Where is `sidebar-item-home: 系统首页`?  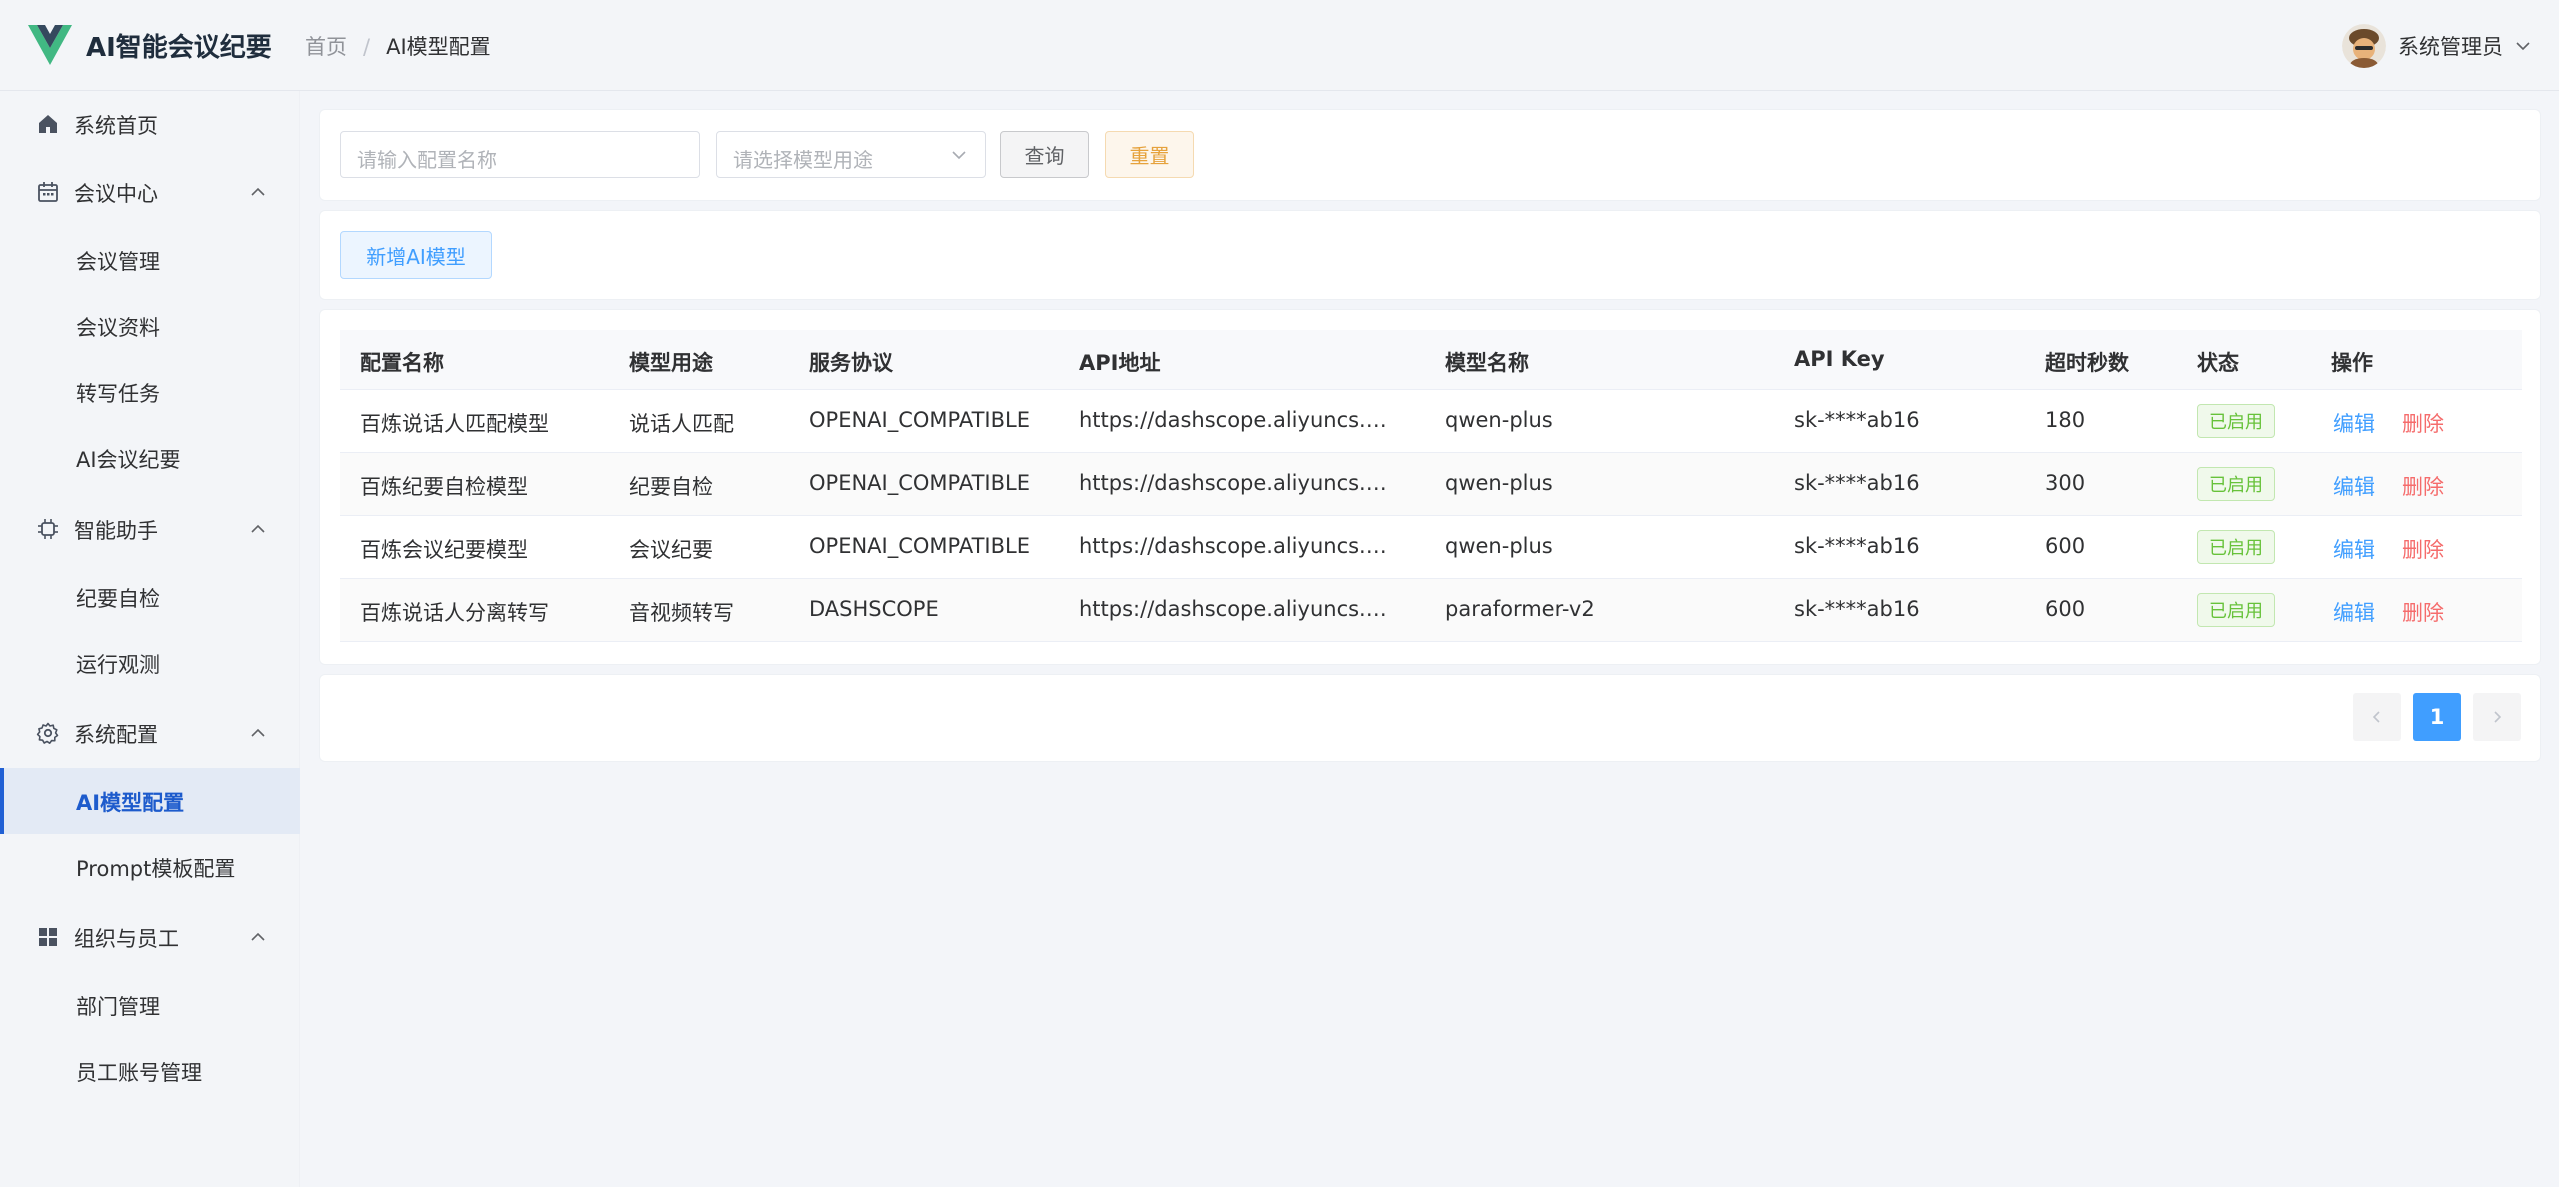
sidebar-item-home: 系统首页 is located at coordinates (150, 124).